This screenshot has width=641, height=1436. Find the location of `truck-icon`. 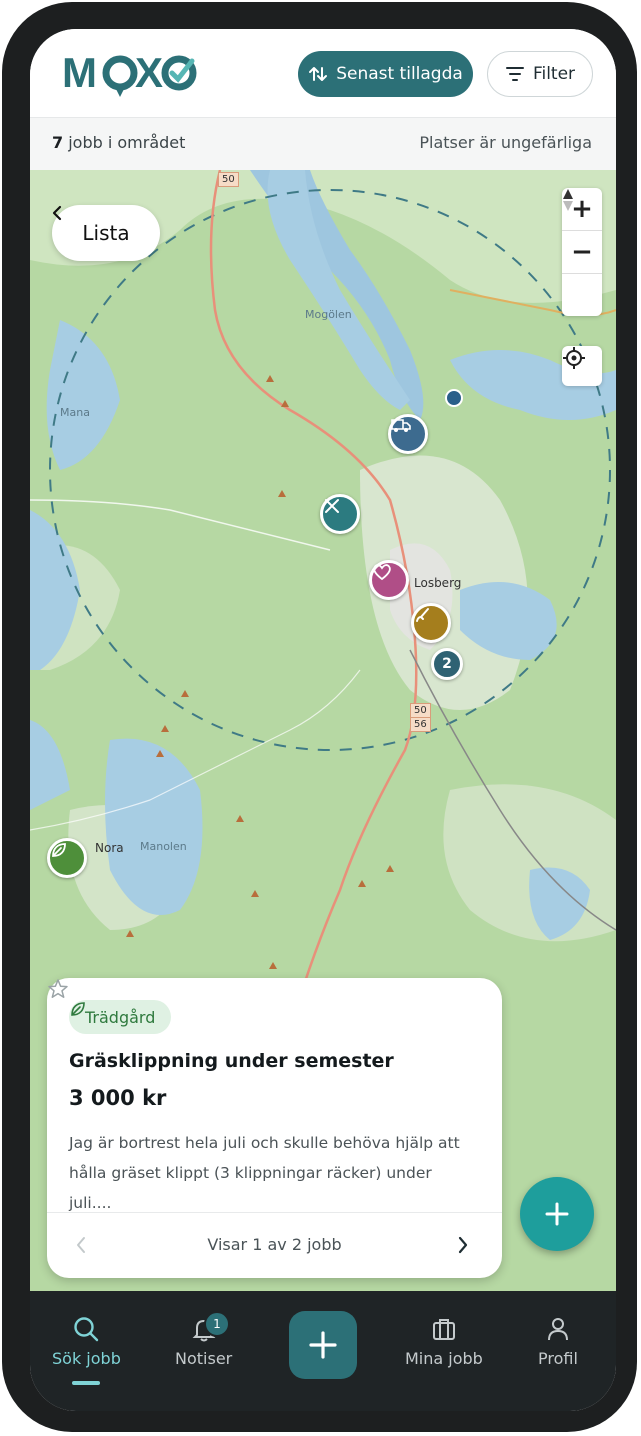

truck-icon is located at coordinates (401, 425).